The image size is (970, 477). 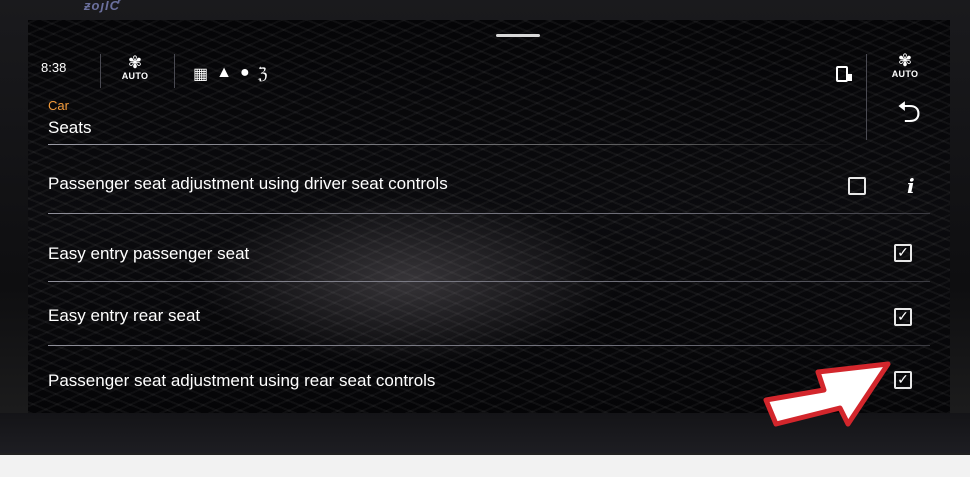 What do you see at coordinates (857, 186) in the screenshot?
I see `checkbox-unchecked` at bounding box center [857, 186].